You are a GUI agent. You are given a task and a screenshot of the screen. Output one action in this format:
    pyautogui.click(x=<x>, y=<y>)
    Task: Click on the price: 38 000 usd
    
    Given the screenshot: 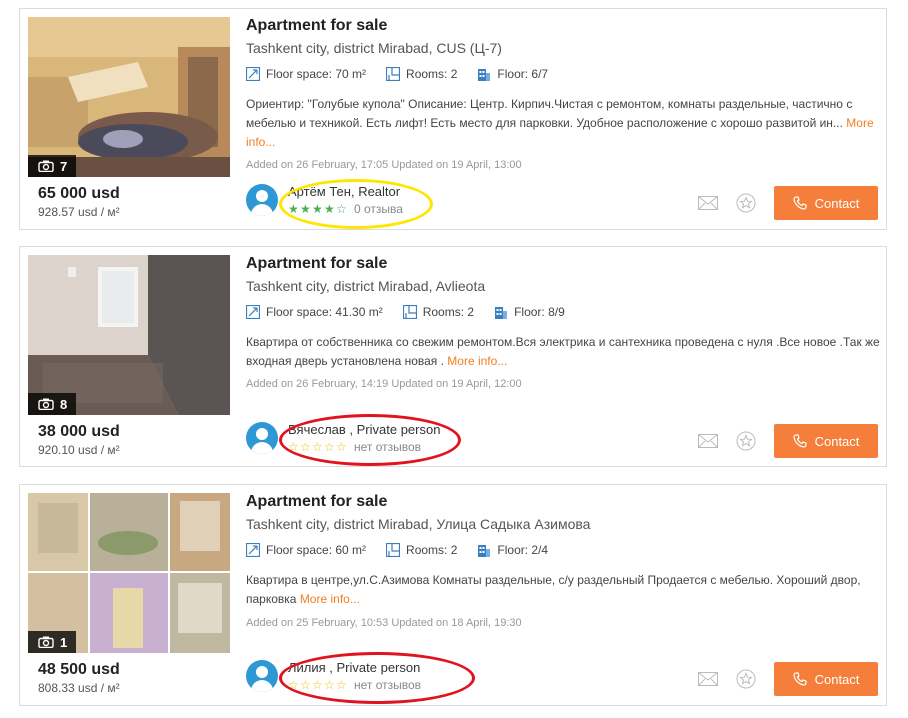 What is the action you would take?
    pyautogui.click(x=79, y=431)
    